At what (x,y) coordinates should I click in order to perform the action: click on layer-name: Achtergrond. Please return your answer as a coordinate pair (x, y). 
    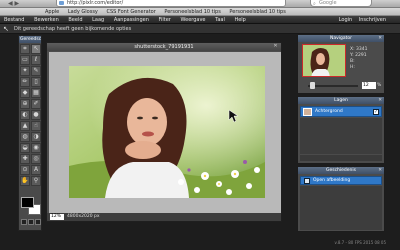
    Looking at the image, I should click on (329, 111).